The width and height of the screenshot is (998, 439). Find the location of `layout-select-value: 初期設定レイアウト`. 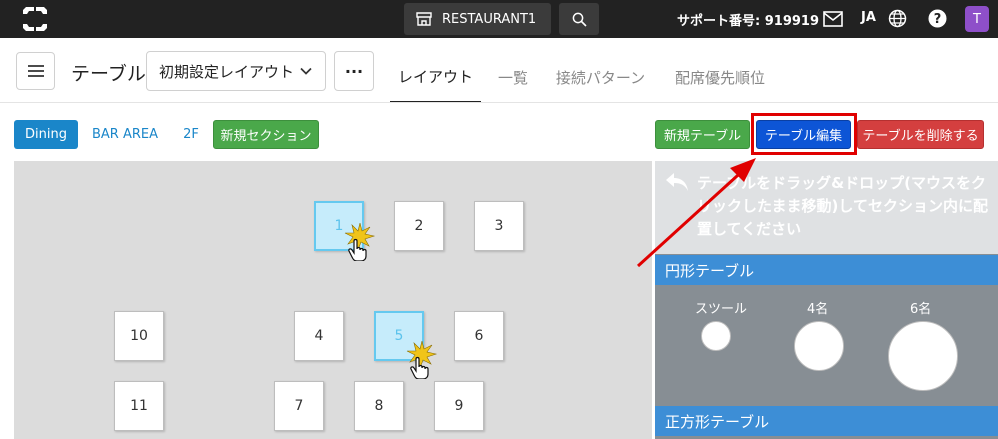

layout-select-value: 初期設定レイアウト is located at coordinates (227, 71).